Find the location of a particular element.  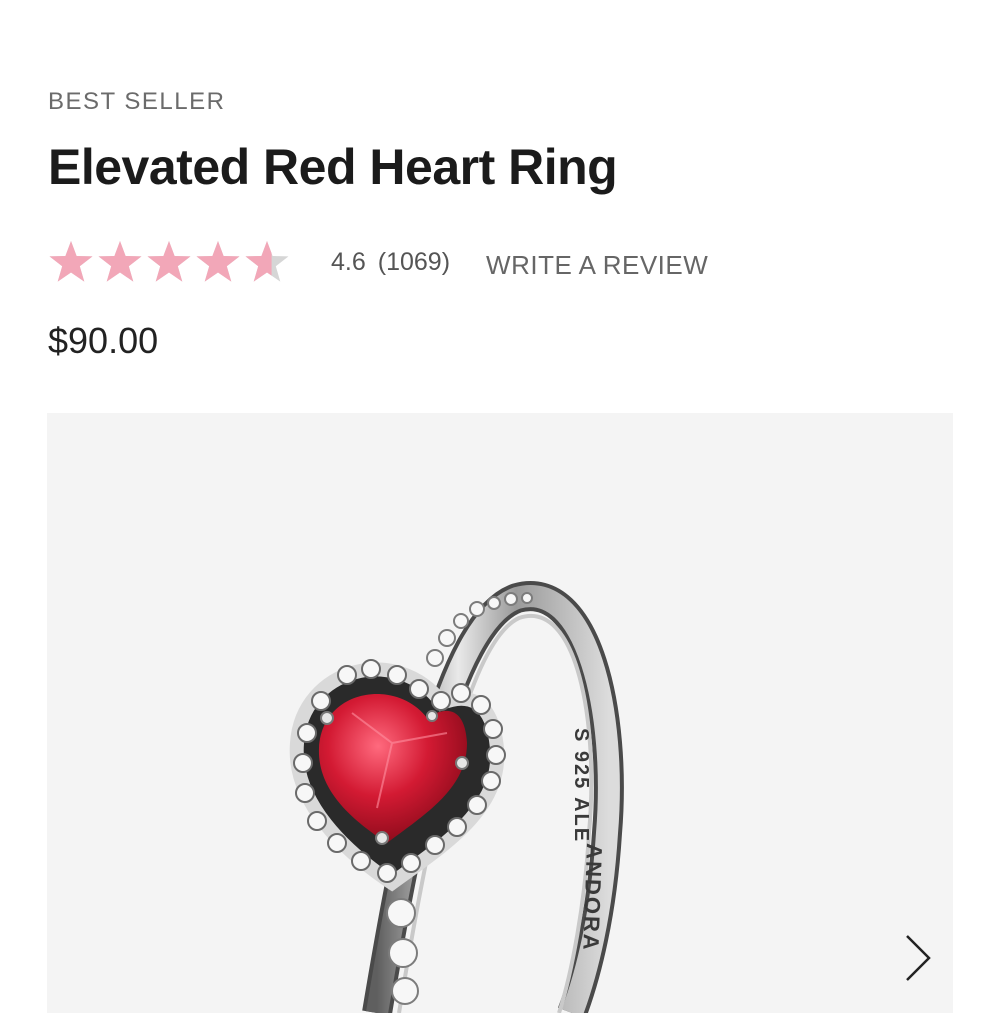

rating-value: 4.6 is located at coordinates (348, 261).